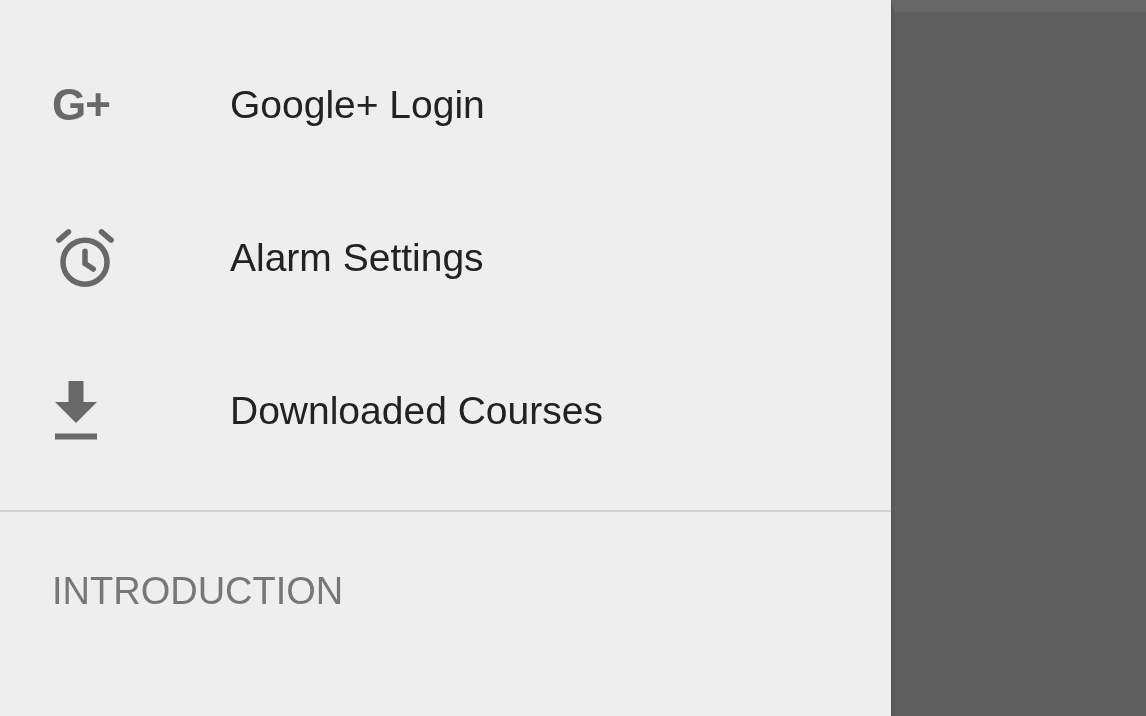 This screenshot has width=1146, height=716. Describe the element at coordinates (357, 104) in the screenshot. I see `menu-item: Google+ Login` at that location.